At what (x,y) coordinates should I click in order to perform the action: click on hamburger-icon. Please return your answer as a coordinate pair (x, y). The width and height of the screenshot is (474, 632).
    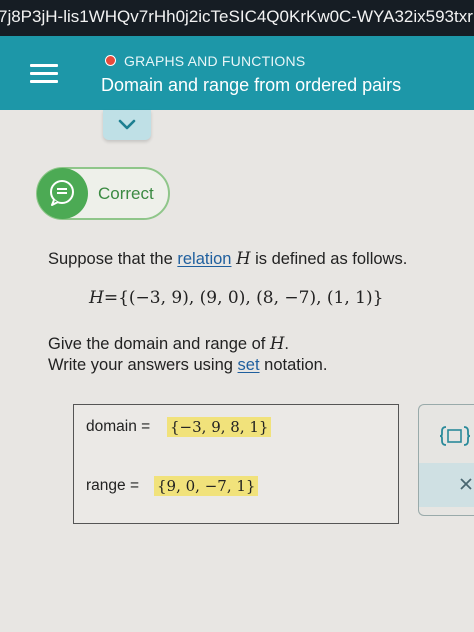
    Looking at the image, I should click on (44, 74).